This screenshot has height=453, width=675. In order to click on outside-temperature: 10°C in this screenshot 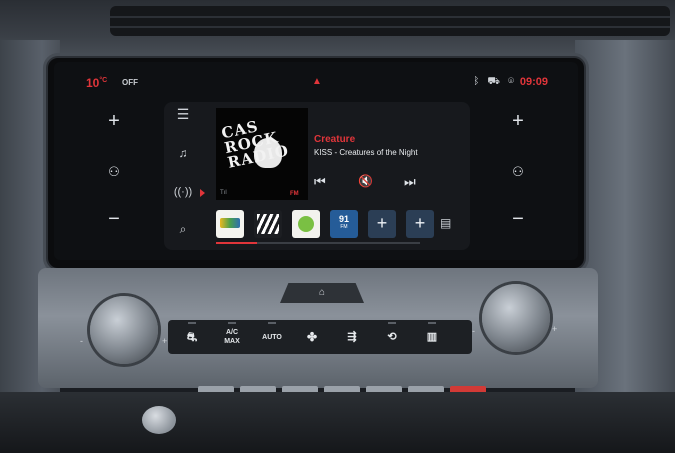, I will do `click(96, 83)`.